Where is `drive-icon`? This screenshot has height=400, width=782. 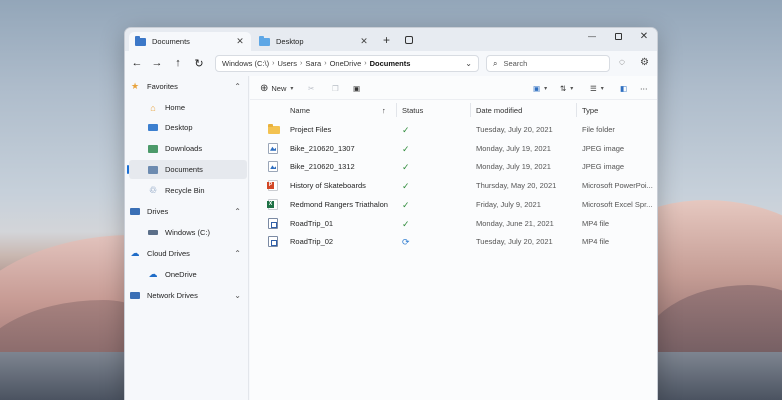
drive-icon is located at coordinates (153, 233).